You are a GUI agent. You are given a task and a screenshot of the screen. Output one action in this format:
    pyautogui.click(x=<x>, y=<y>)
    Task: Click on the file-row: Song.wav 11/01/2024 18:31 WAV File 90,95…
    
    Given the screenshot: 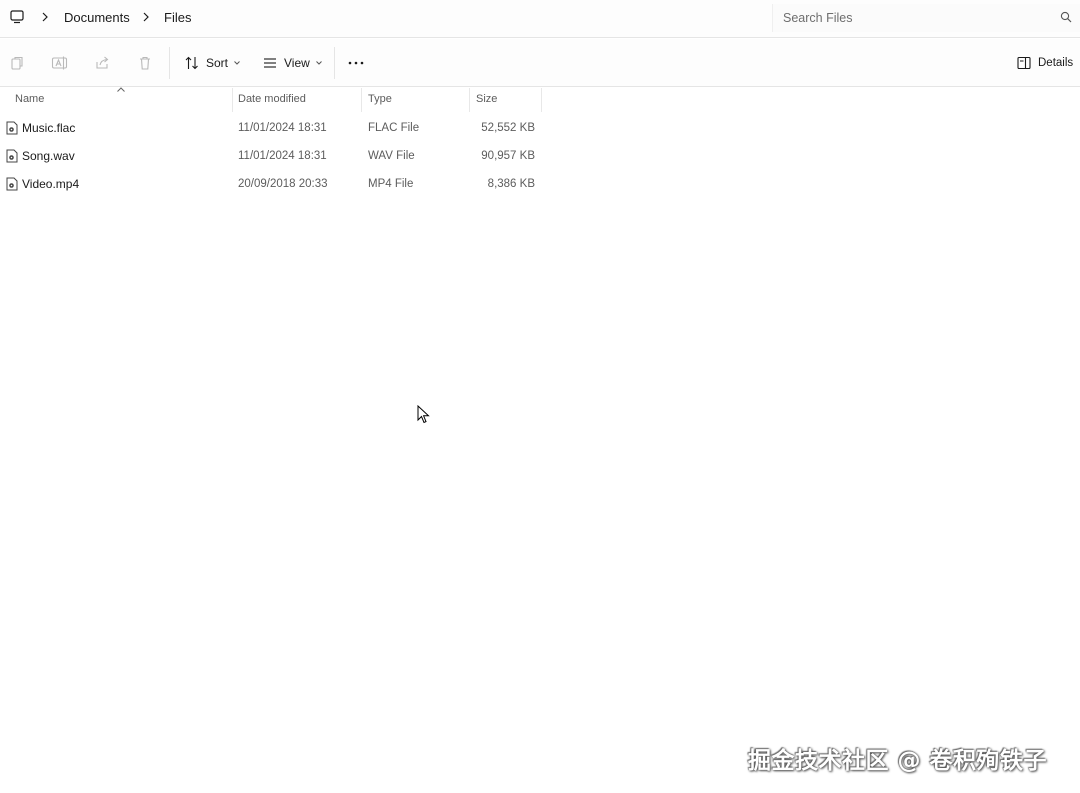 What is the action you would take?
    pyautogui.click(x=272, y=156)
    